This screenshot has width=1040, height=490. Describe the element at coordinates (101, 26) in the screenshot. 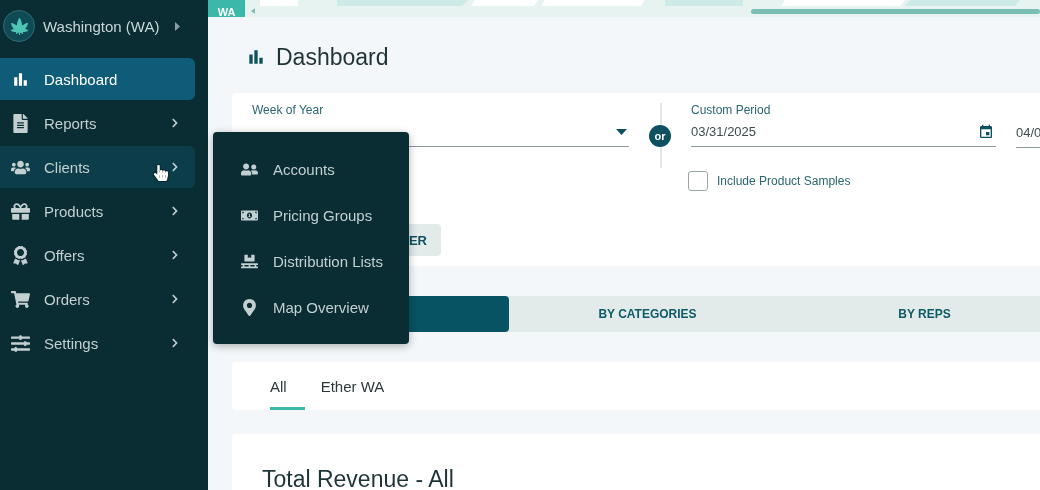

I see `account-name: Washington (WA)` at that location.